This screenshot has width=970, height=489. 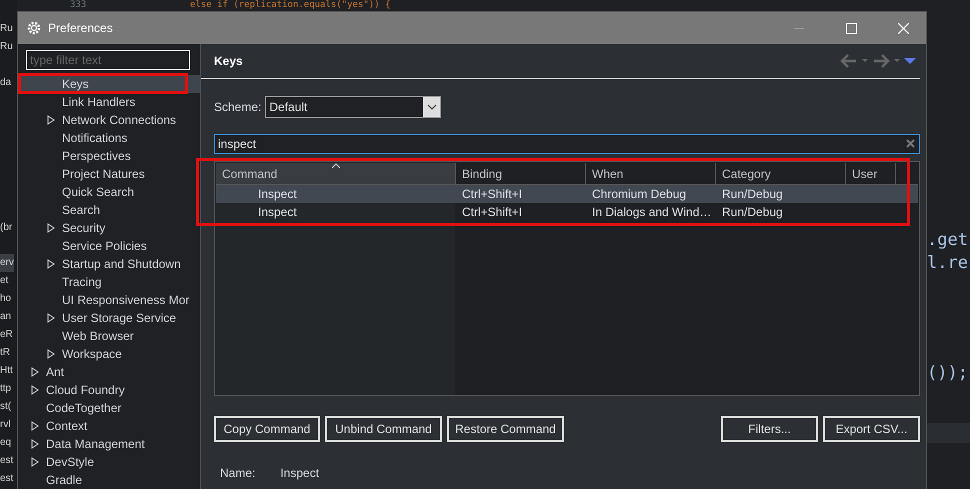 I want to click on table-row: Inspect Ctrl+Shift+I Chromium Debug Run/Debug, so click(x=567, y=194).